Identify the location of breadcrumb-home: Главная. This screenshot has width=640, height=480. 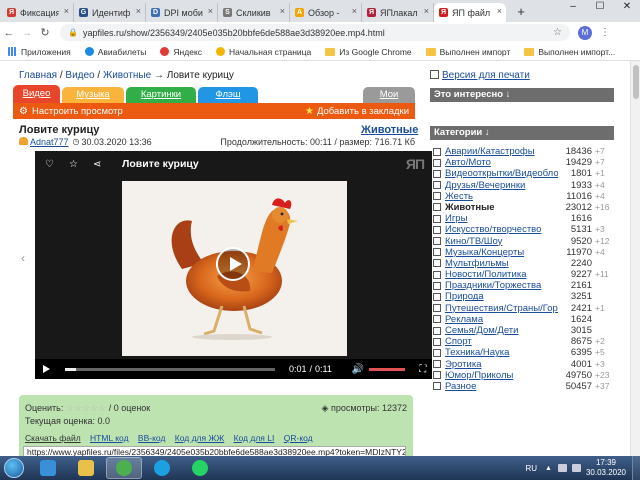
(38, 75).